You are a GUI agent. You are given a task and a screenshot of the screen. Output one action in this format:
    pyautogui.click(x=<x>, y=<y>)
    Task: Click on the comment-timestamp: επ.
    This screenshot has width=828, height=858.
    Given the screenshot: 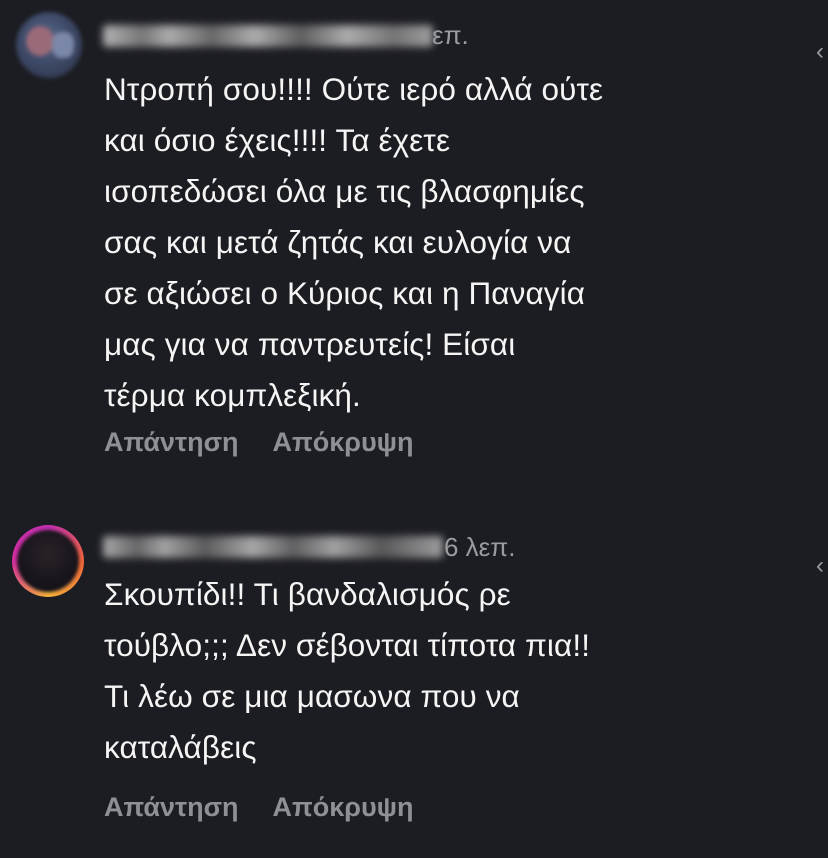 What is the action you would take?
    pyautogui.click(x=450, y=35)
    